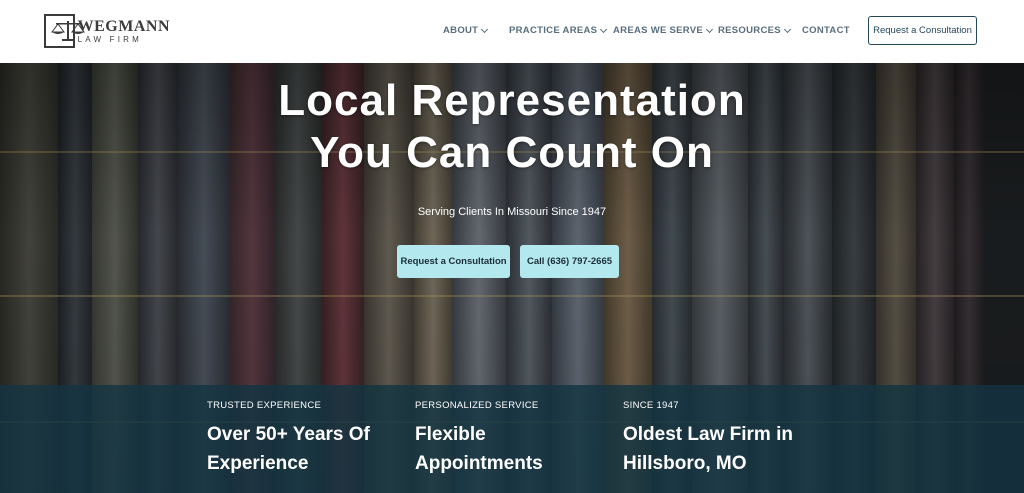 The height and width of the screenshot is (493, 1024). What do you see at coordinates (512, 212) in the screenshot?
I see `hero-subtitle: Serving Clients In Missouri Since 1947` at bounding box center [512, 212].